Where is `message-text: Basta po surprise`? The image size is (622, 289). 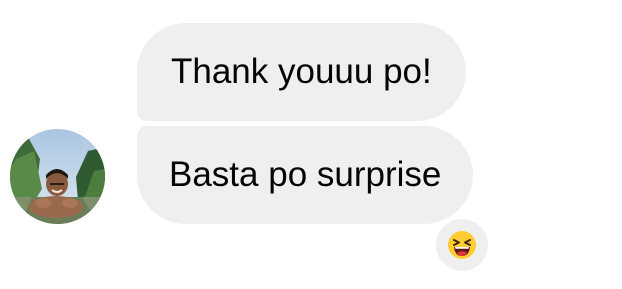
message-text: Basta po surprise is located at coordinates (305, 174).